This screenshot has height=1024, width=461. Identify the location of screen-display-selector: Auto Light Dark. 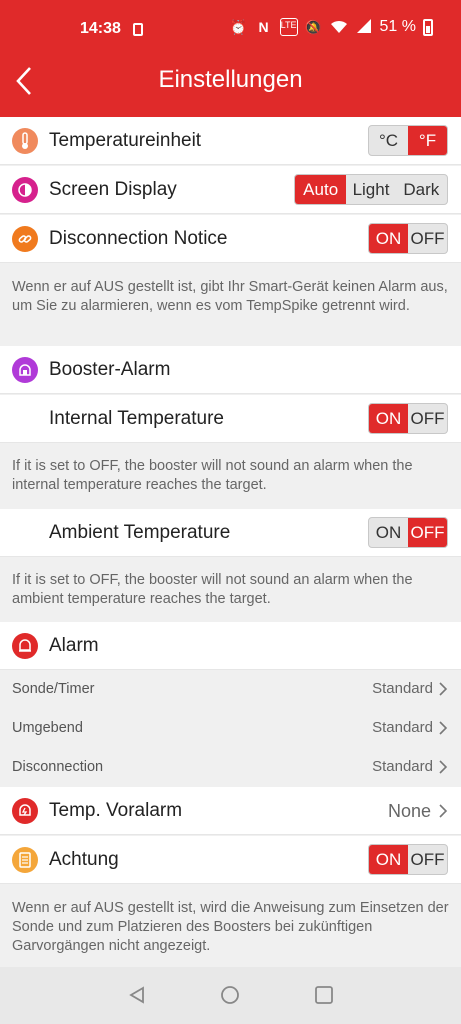
(371, 189).